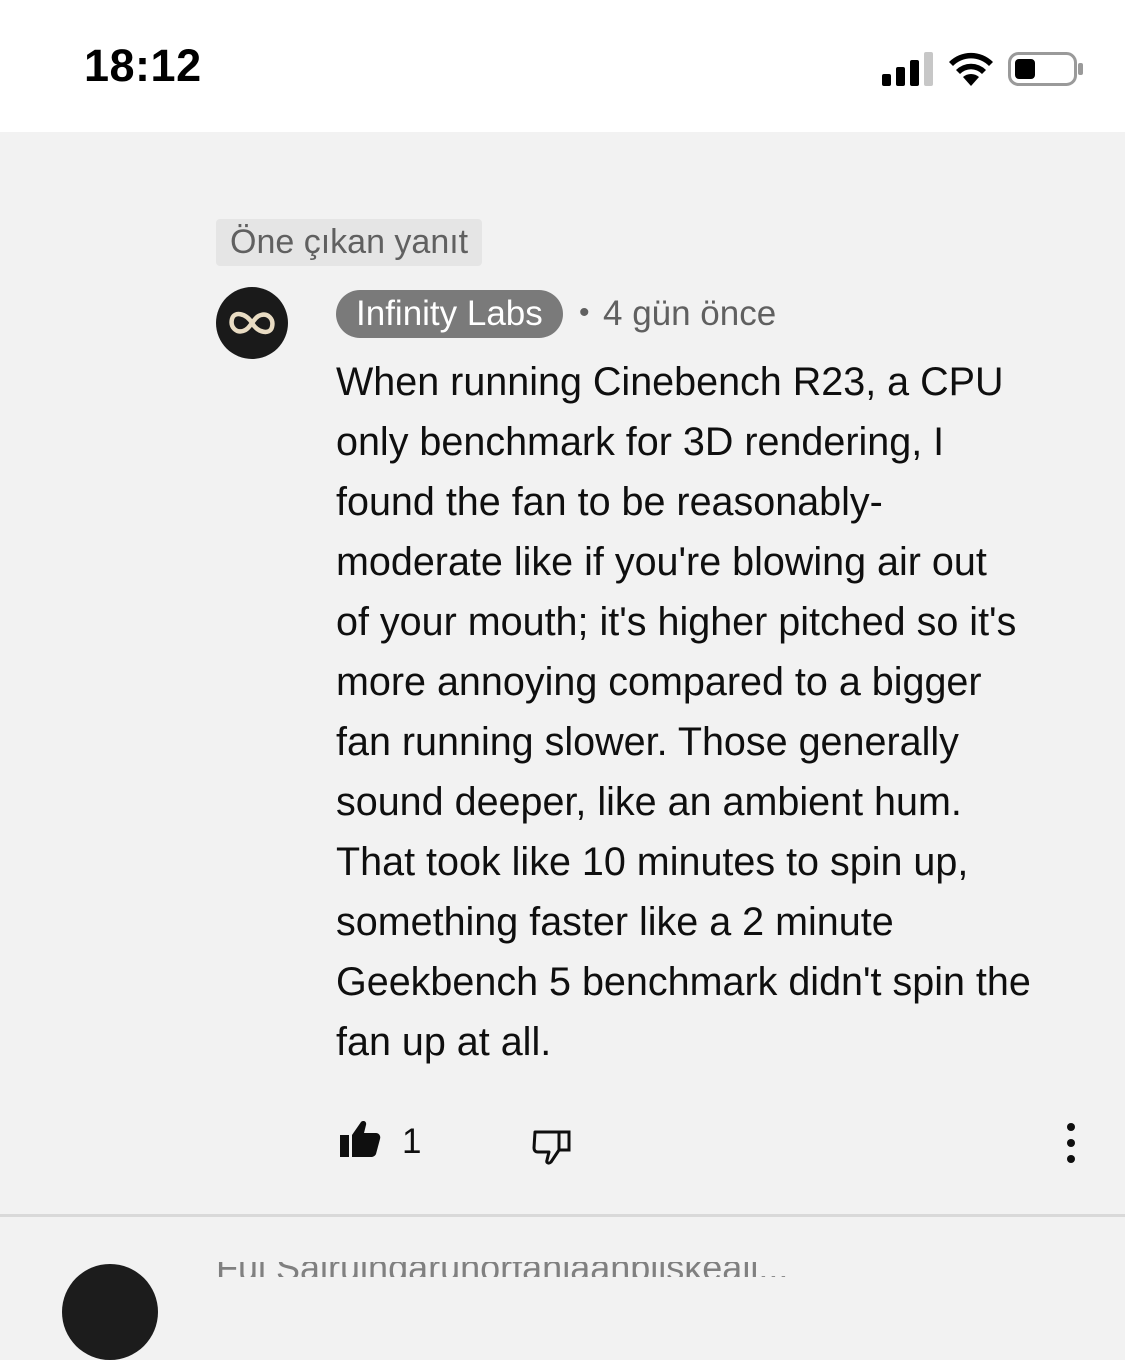  Describe the element at coordinates (449, 314) in the screenshot. I see `author-name-chip: Infinity Labs` at that location.